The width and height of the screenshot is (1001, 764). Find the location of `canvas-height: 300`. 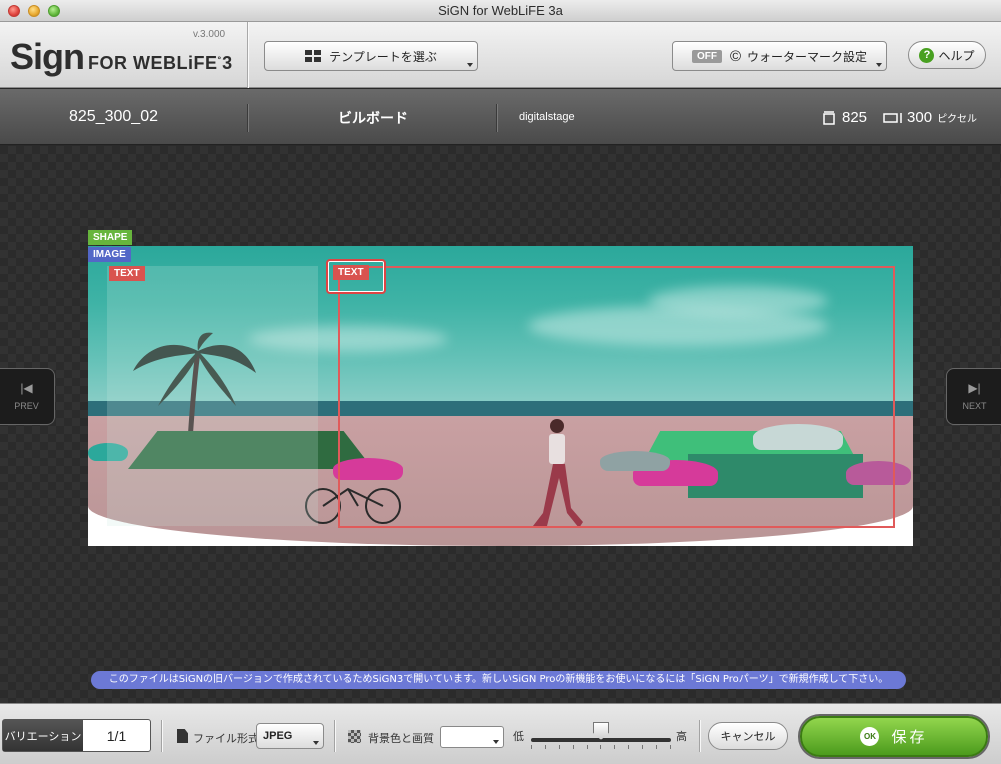

canvas-height: 300 is located at coordinates (920, 117).